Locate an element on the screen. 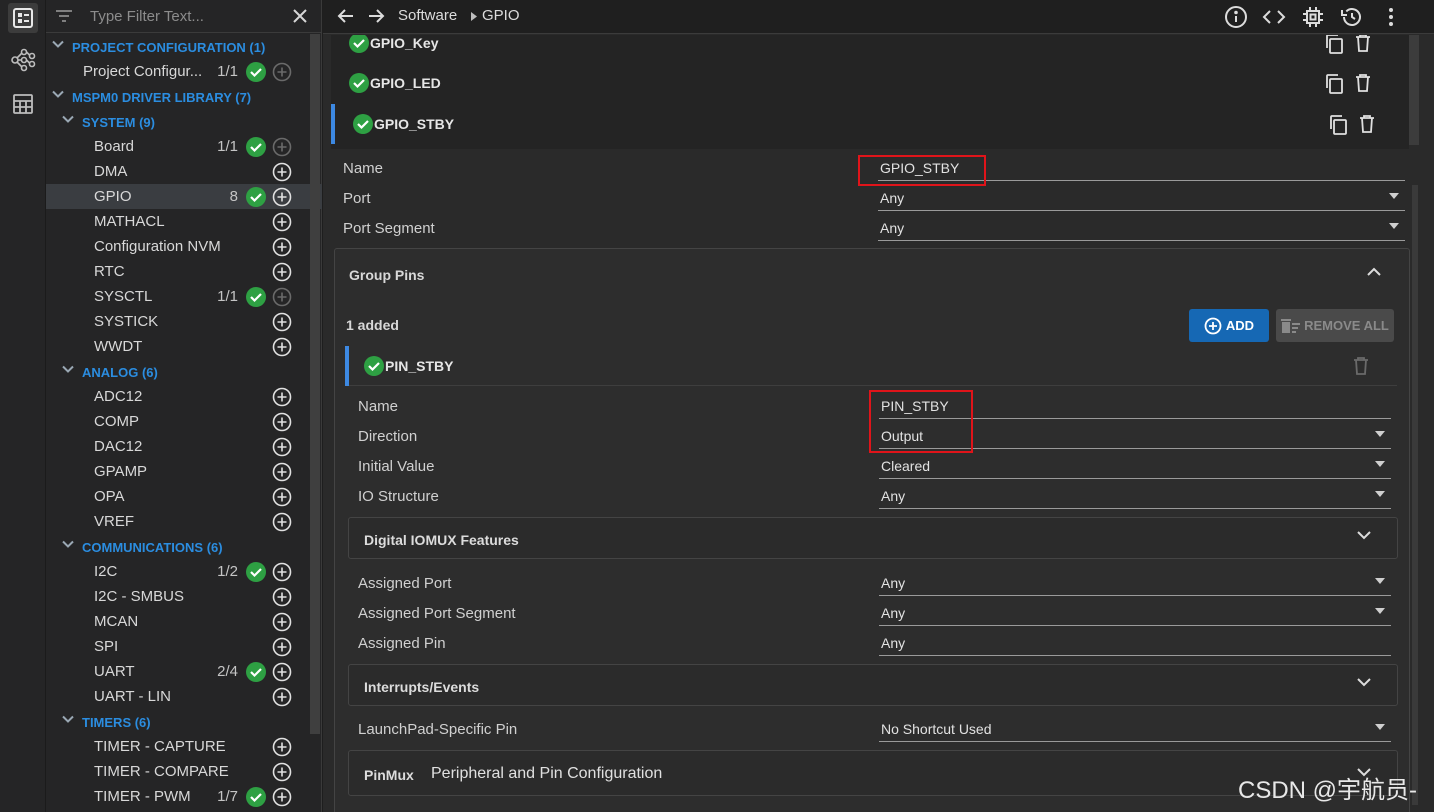 The image size is (1434, 812). port-segment-select: Port Segment Any is located at coordinates (874, 229).